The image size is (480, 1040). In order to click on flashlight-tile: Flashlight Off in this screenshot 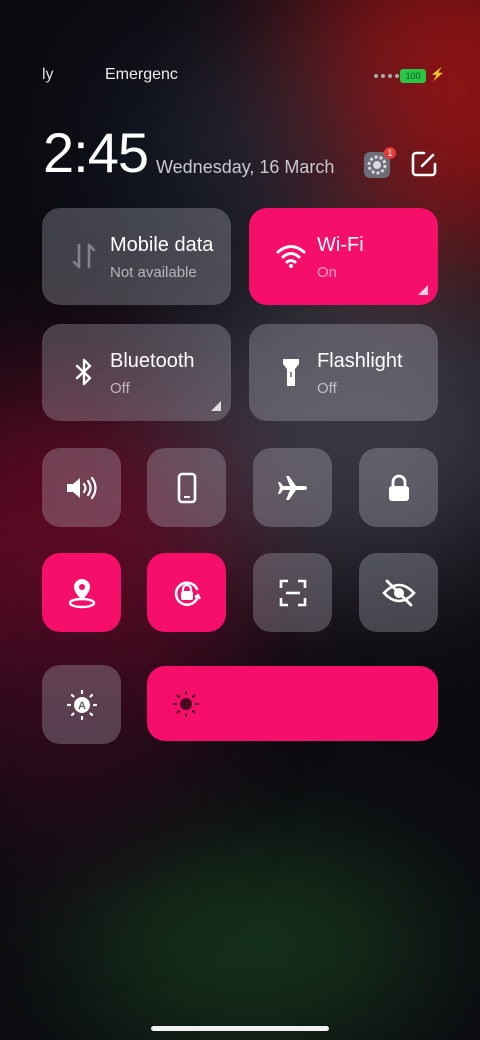, I will do `click(343, 372)`.